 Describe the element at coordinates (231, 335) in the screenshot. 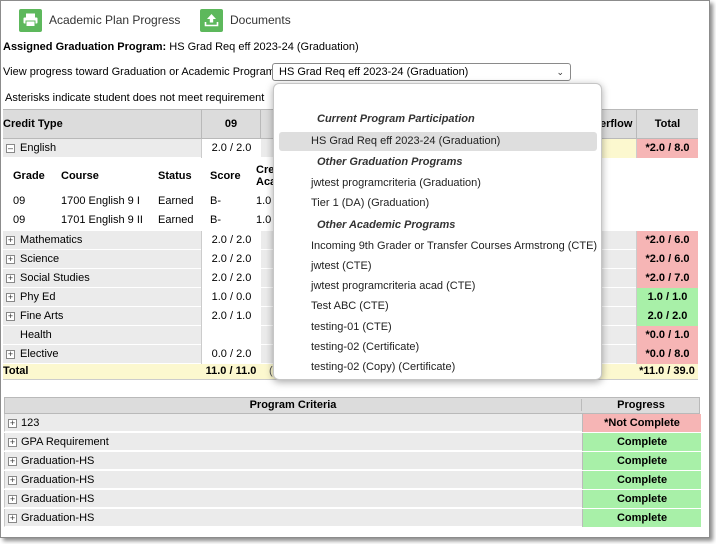

I see `year-09-value` at that location.